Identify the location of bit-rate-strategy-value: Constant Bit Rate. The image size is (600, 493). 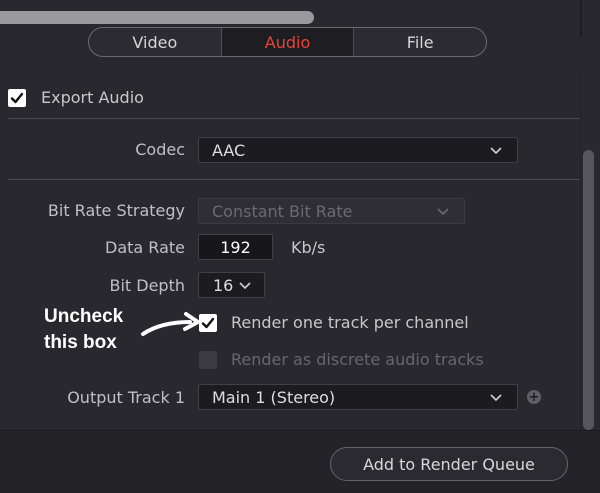
(282, 211).